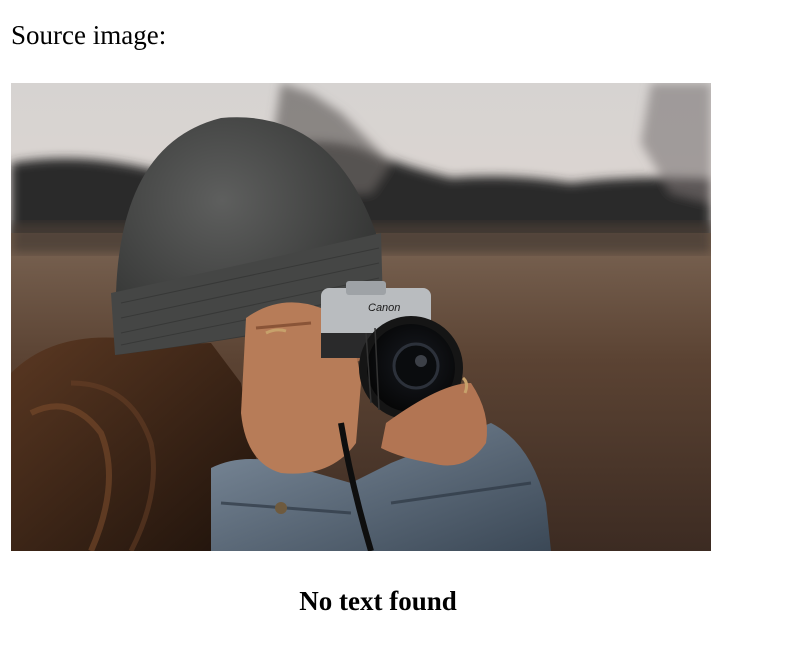 The height and width of the screenshot is (645, 803). Describe the element at coordinates (89, 35) in the screenshot. I see `source-image-heading: Source image:` at that location.